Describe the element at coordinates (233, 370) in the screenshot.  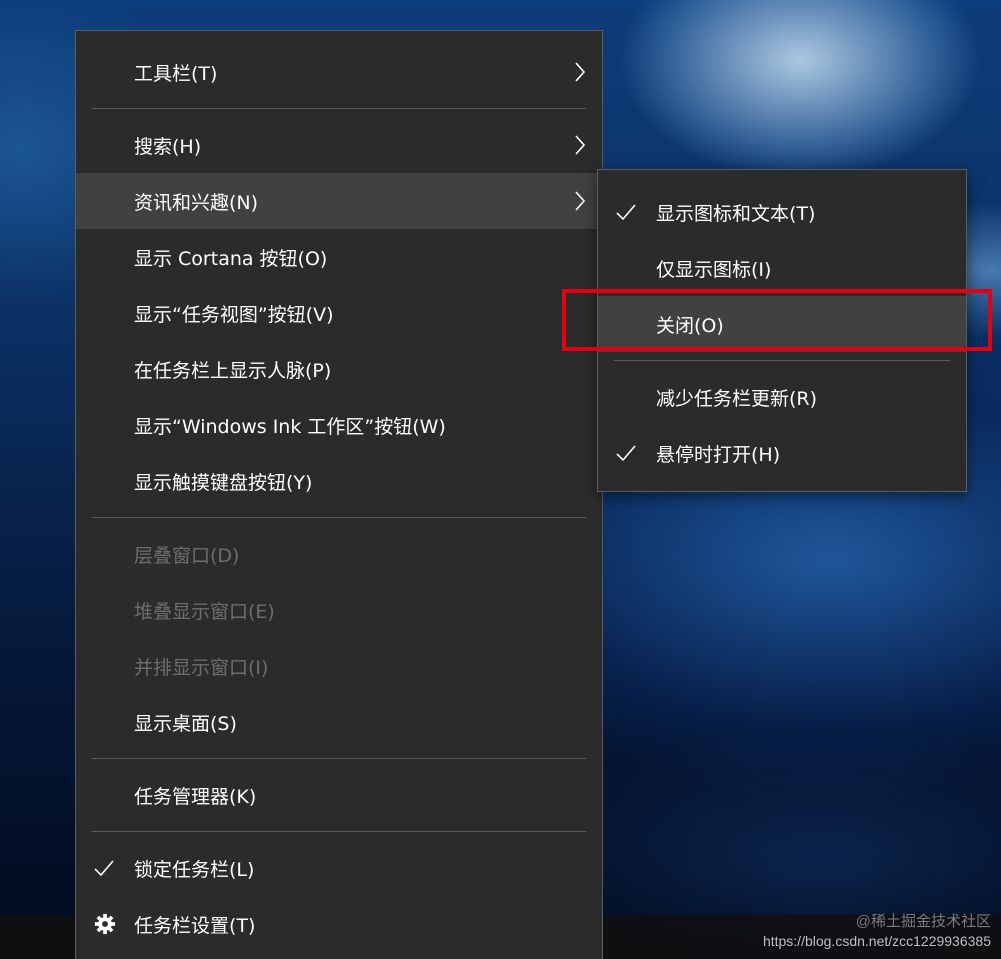
I see `menu-item-label: 在任务栏上显示人脉(P)` at that location.